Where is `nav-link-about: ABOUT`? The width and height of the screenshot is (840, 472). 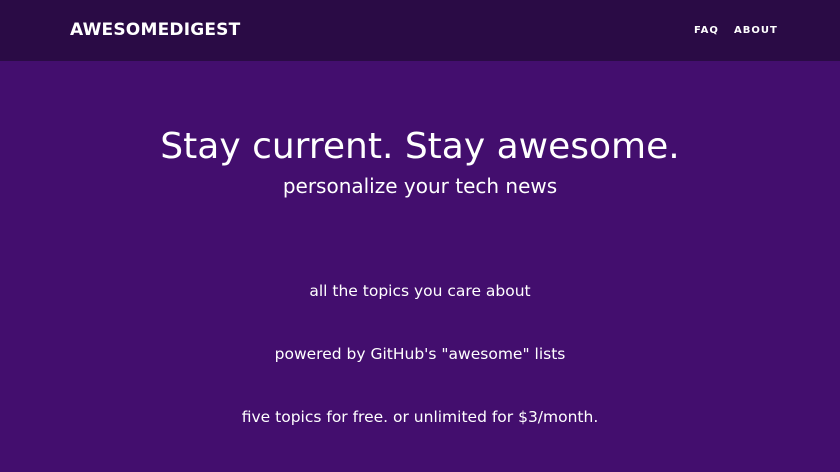 nav-link-about: ABOUT is located at coordinates (756, 31).